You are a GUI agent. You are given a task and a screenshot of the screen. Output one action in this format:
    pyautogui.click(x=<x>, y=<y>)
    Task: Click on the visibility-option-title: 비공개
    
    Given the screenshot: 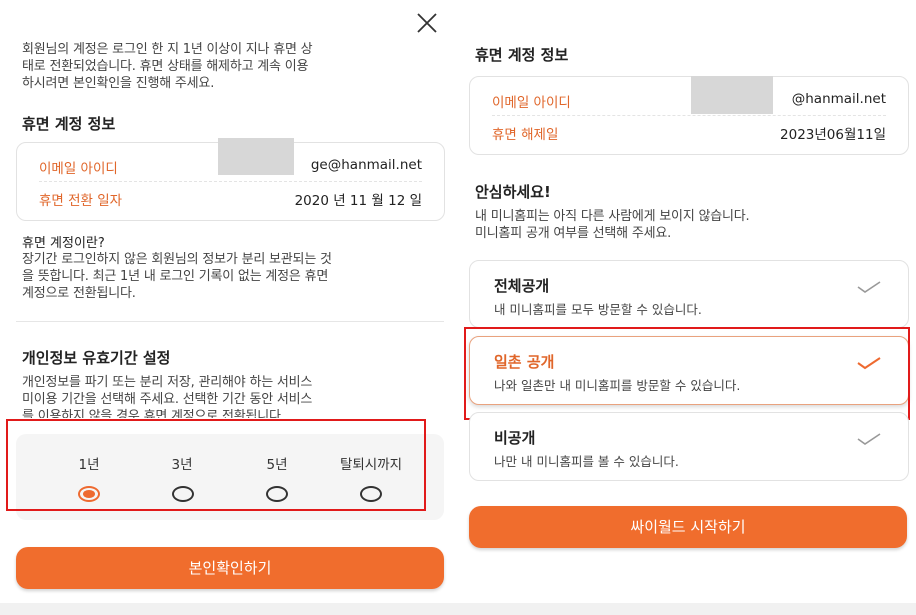 What is the action you would take?
    pyautogui.click(x=515, y=438)
    